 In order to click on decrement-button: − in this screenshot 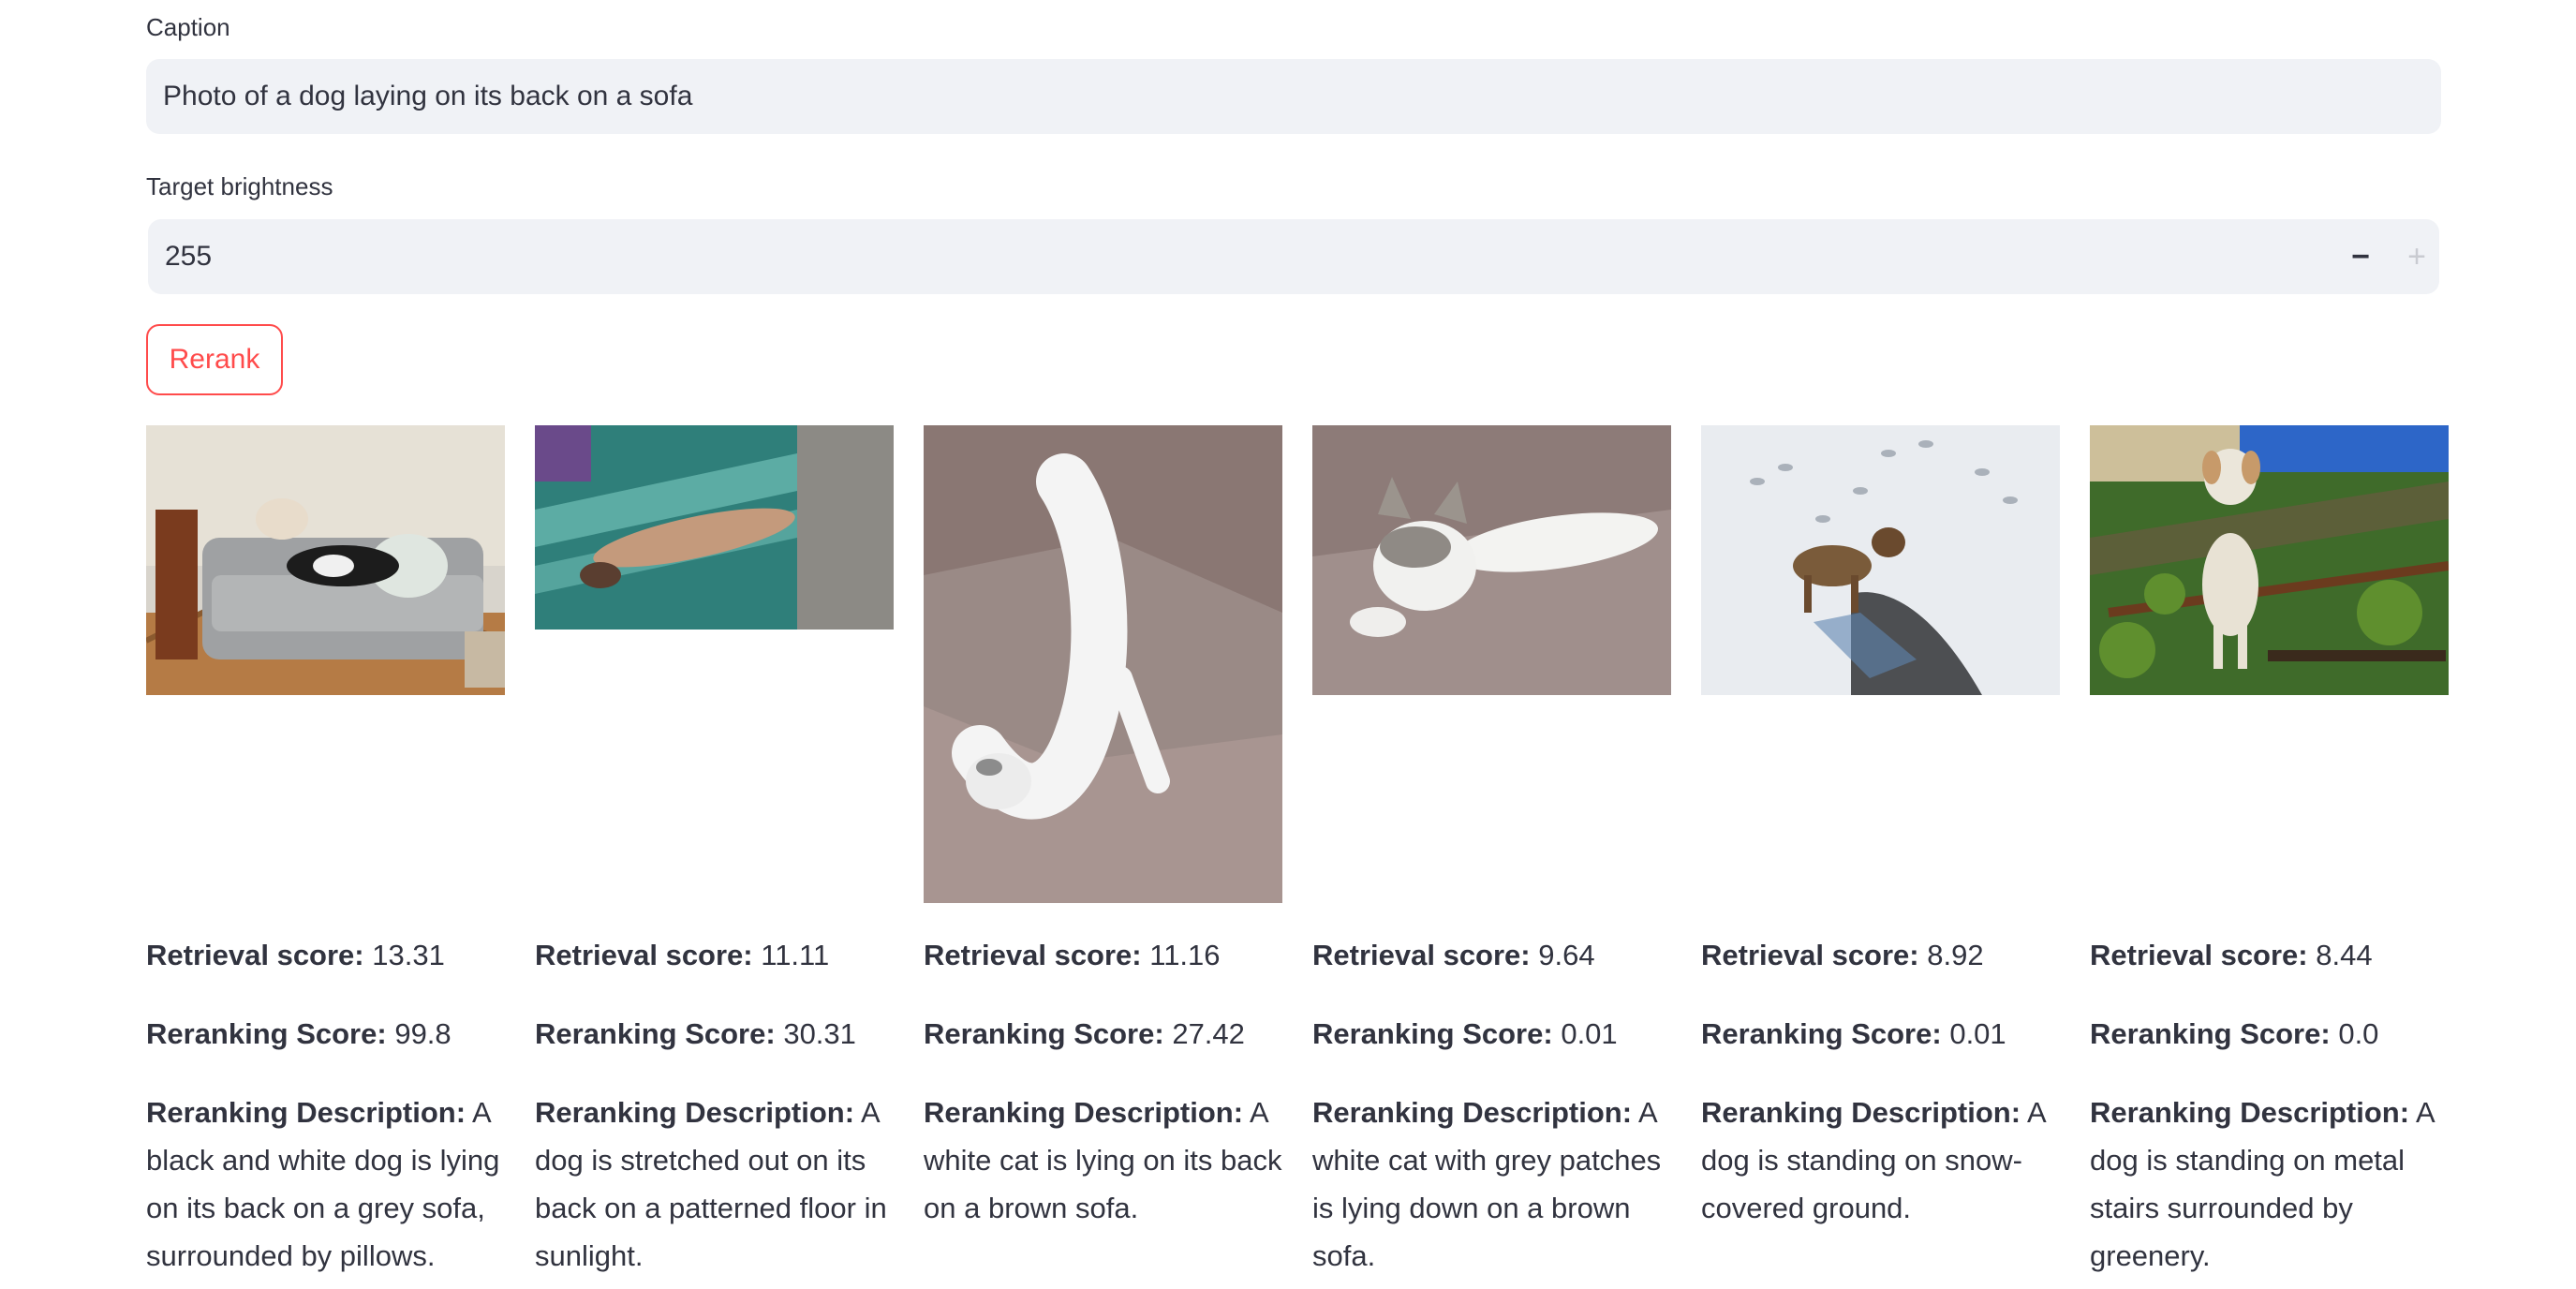, I will do `click(2361, 257)`.